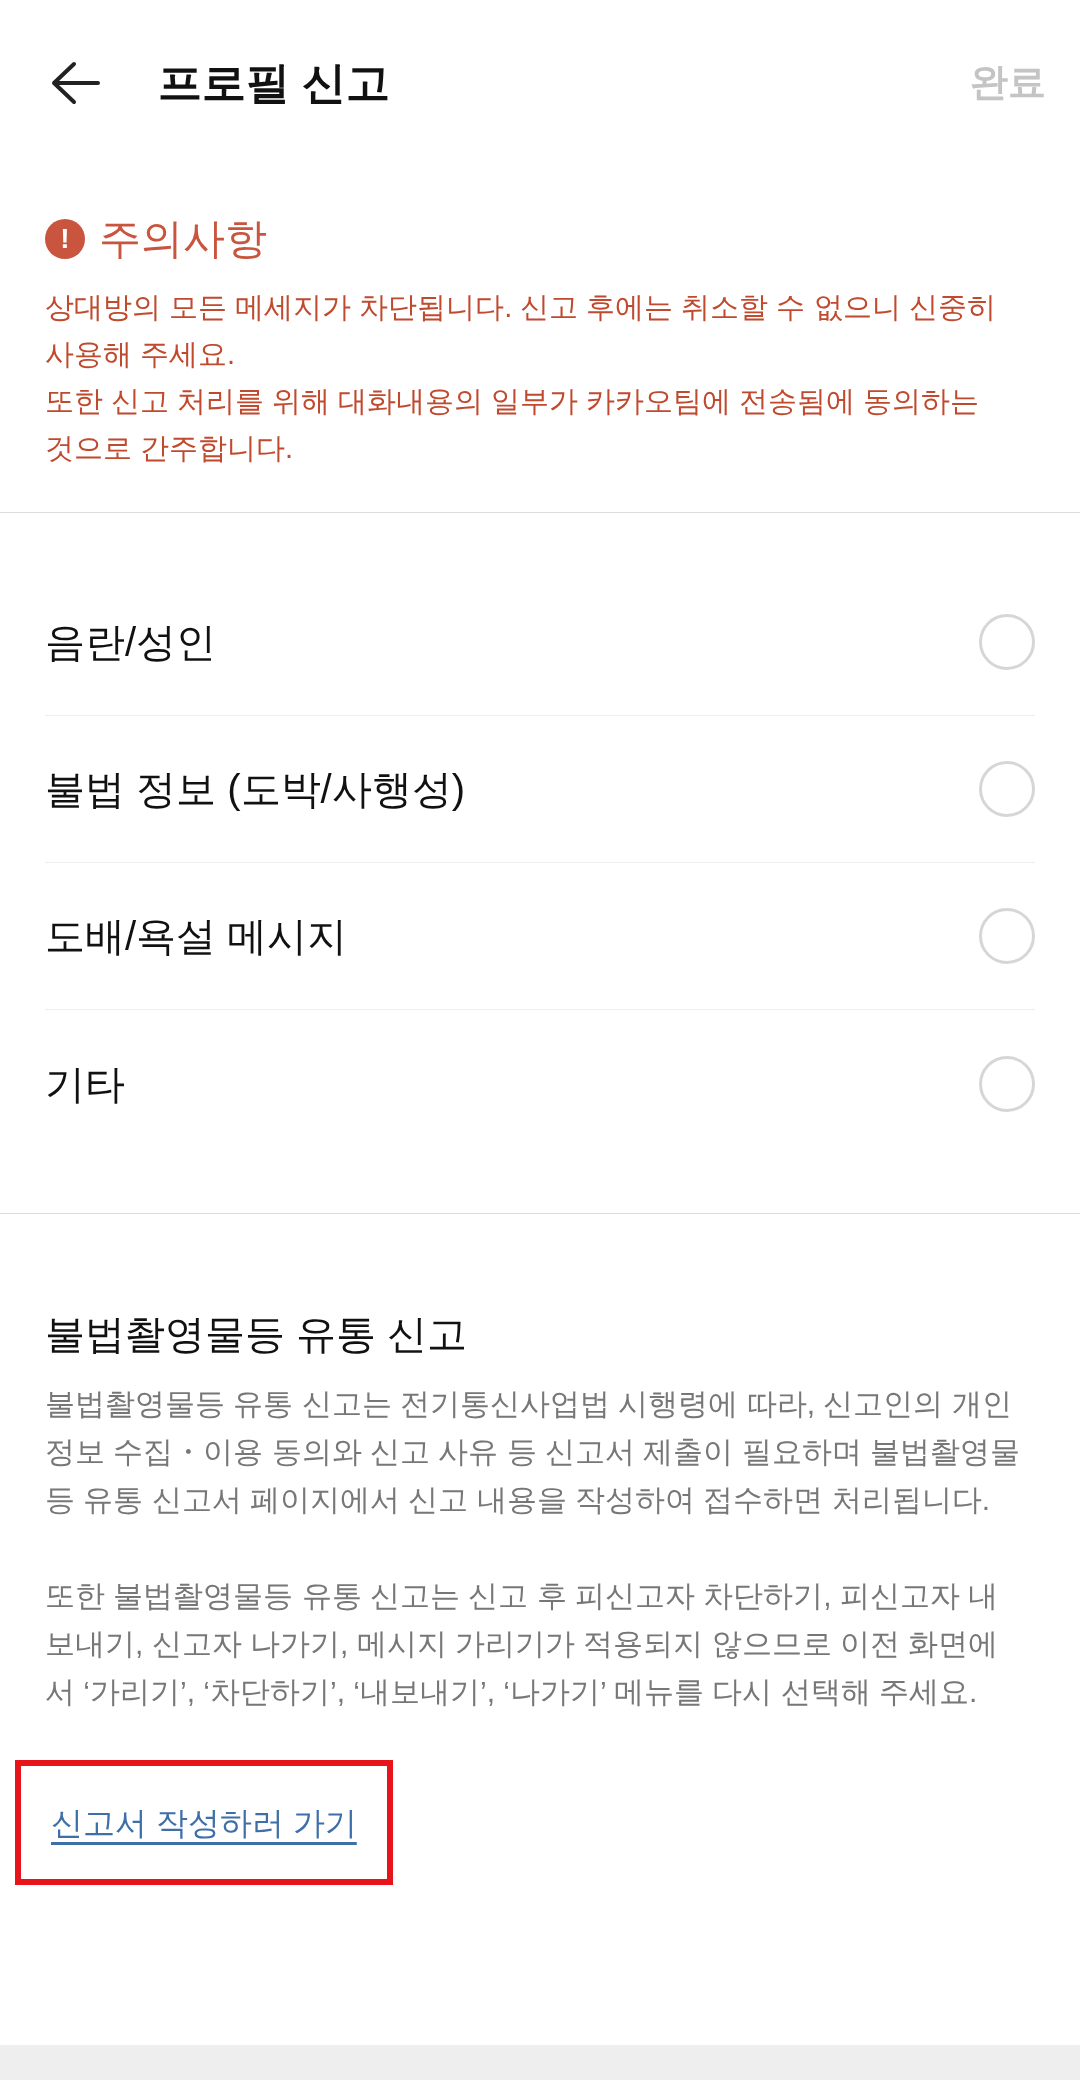  I want to click on screen-title: 프로필 신고, so click(274, 82).